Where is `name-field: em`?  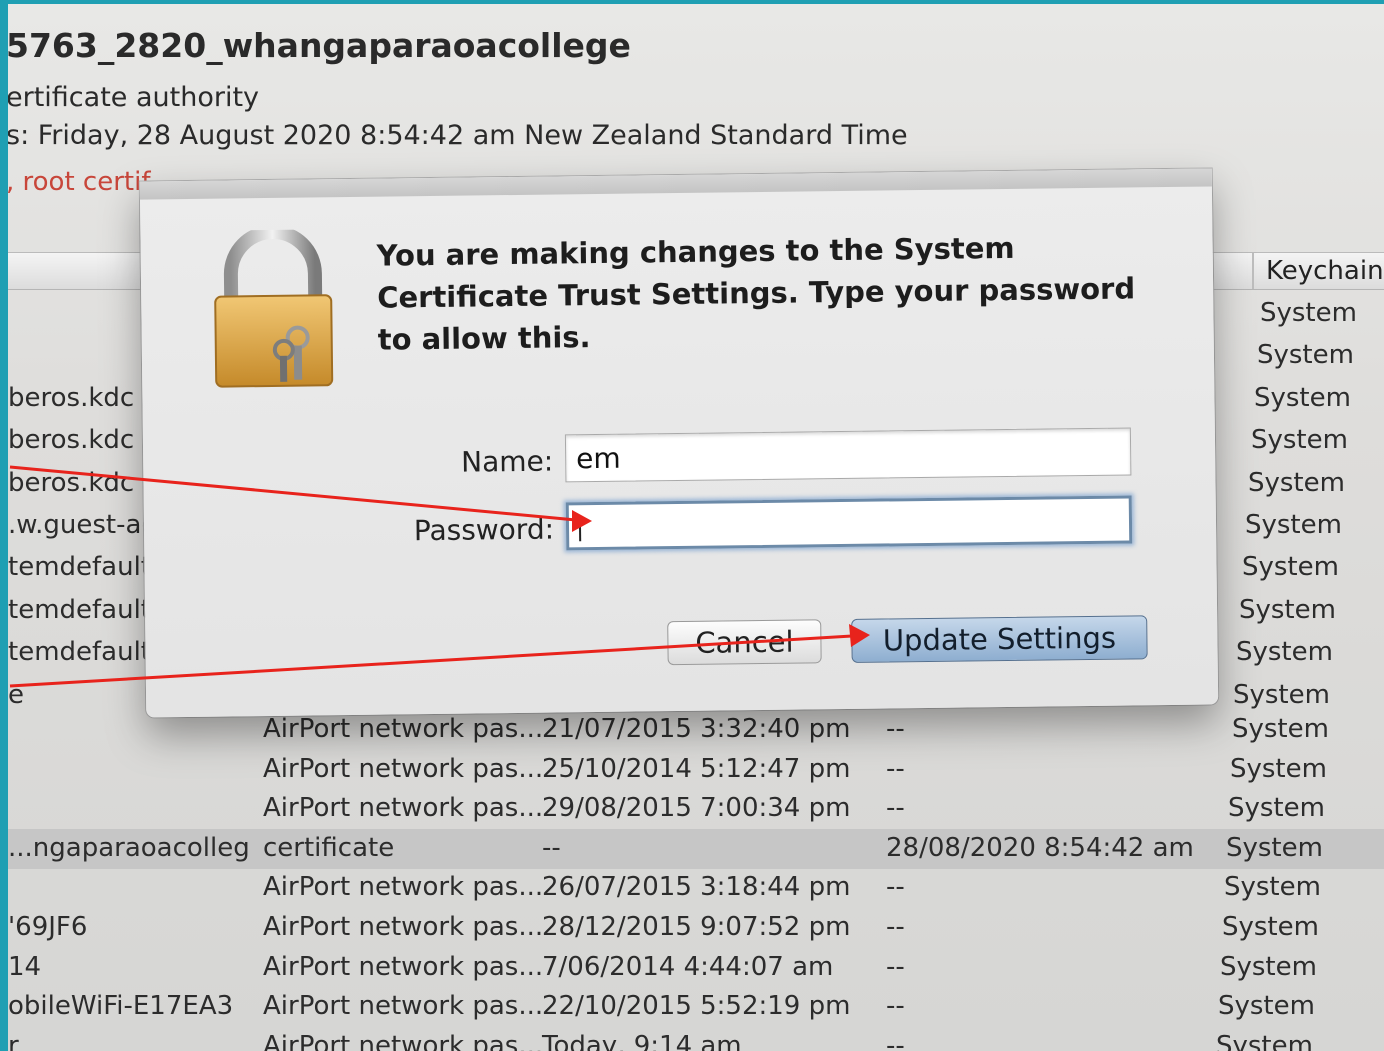 name-field: em is located at coordinates (848, 455).